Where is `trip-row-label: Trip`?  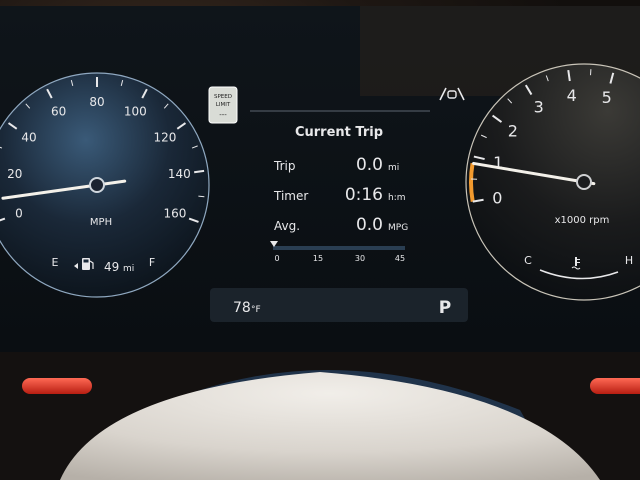
trip-row-label: Trip is located at coordinates (284, 166).